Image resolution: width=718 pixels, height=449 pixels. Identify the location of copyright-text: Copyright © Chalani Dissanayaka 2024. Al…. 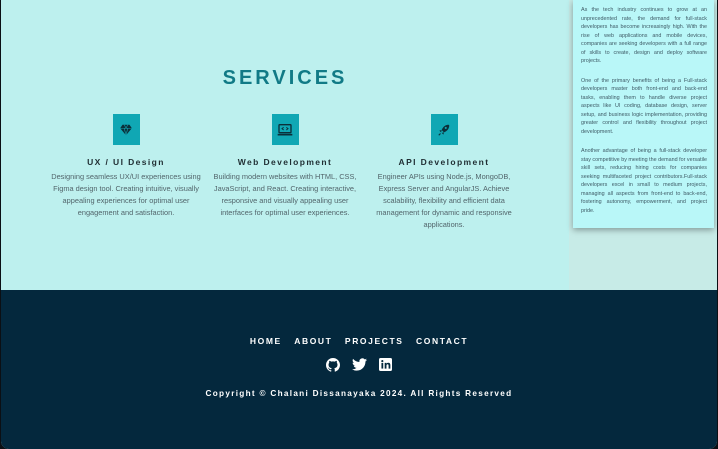
(359, 393).